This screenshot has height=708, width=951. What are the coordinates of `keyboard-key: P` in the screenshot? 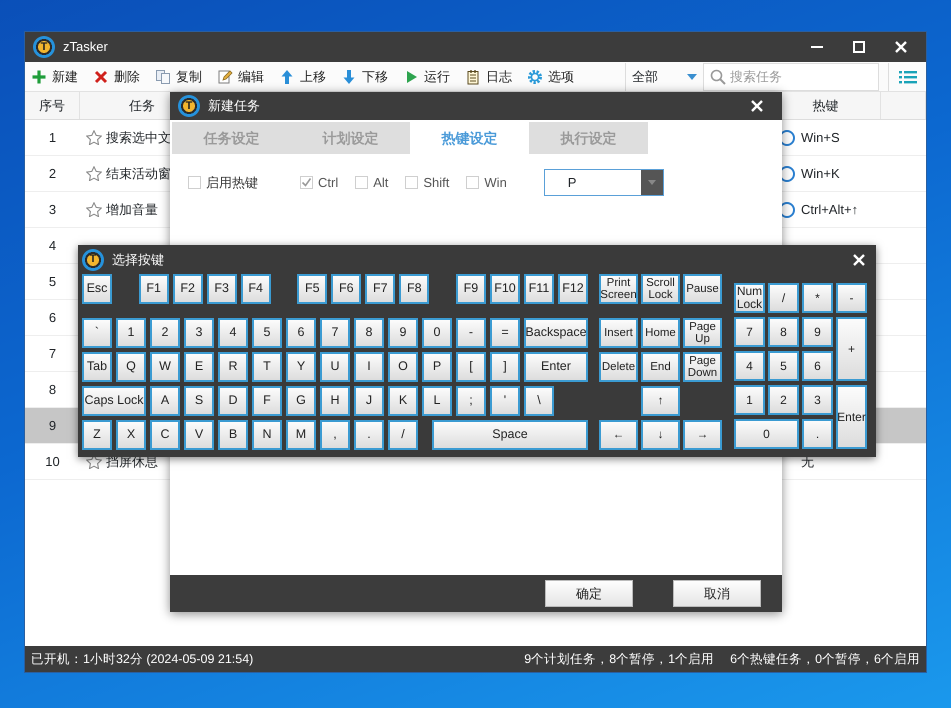 It's located at (437, 367).